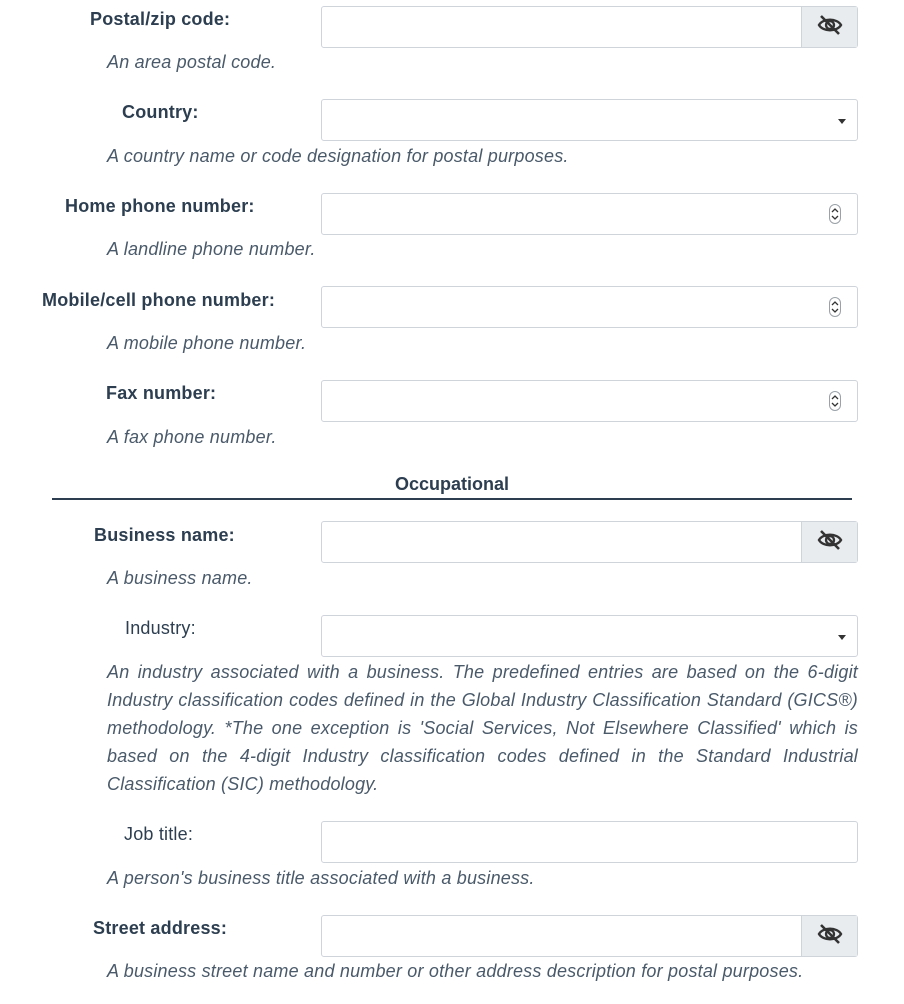  Describe the element at coordinates (589, 636) in the screenshot. I see `industry-select` at that location.